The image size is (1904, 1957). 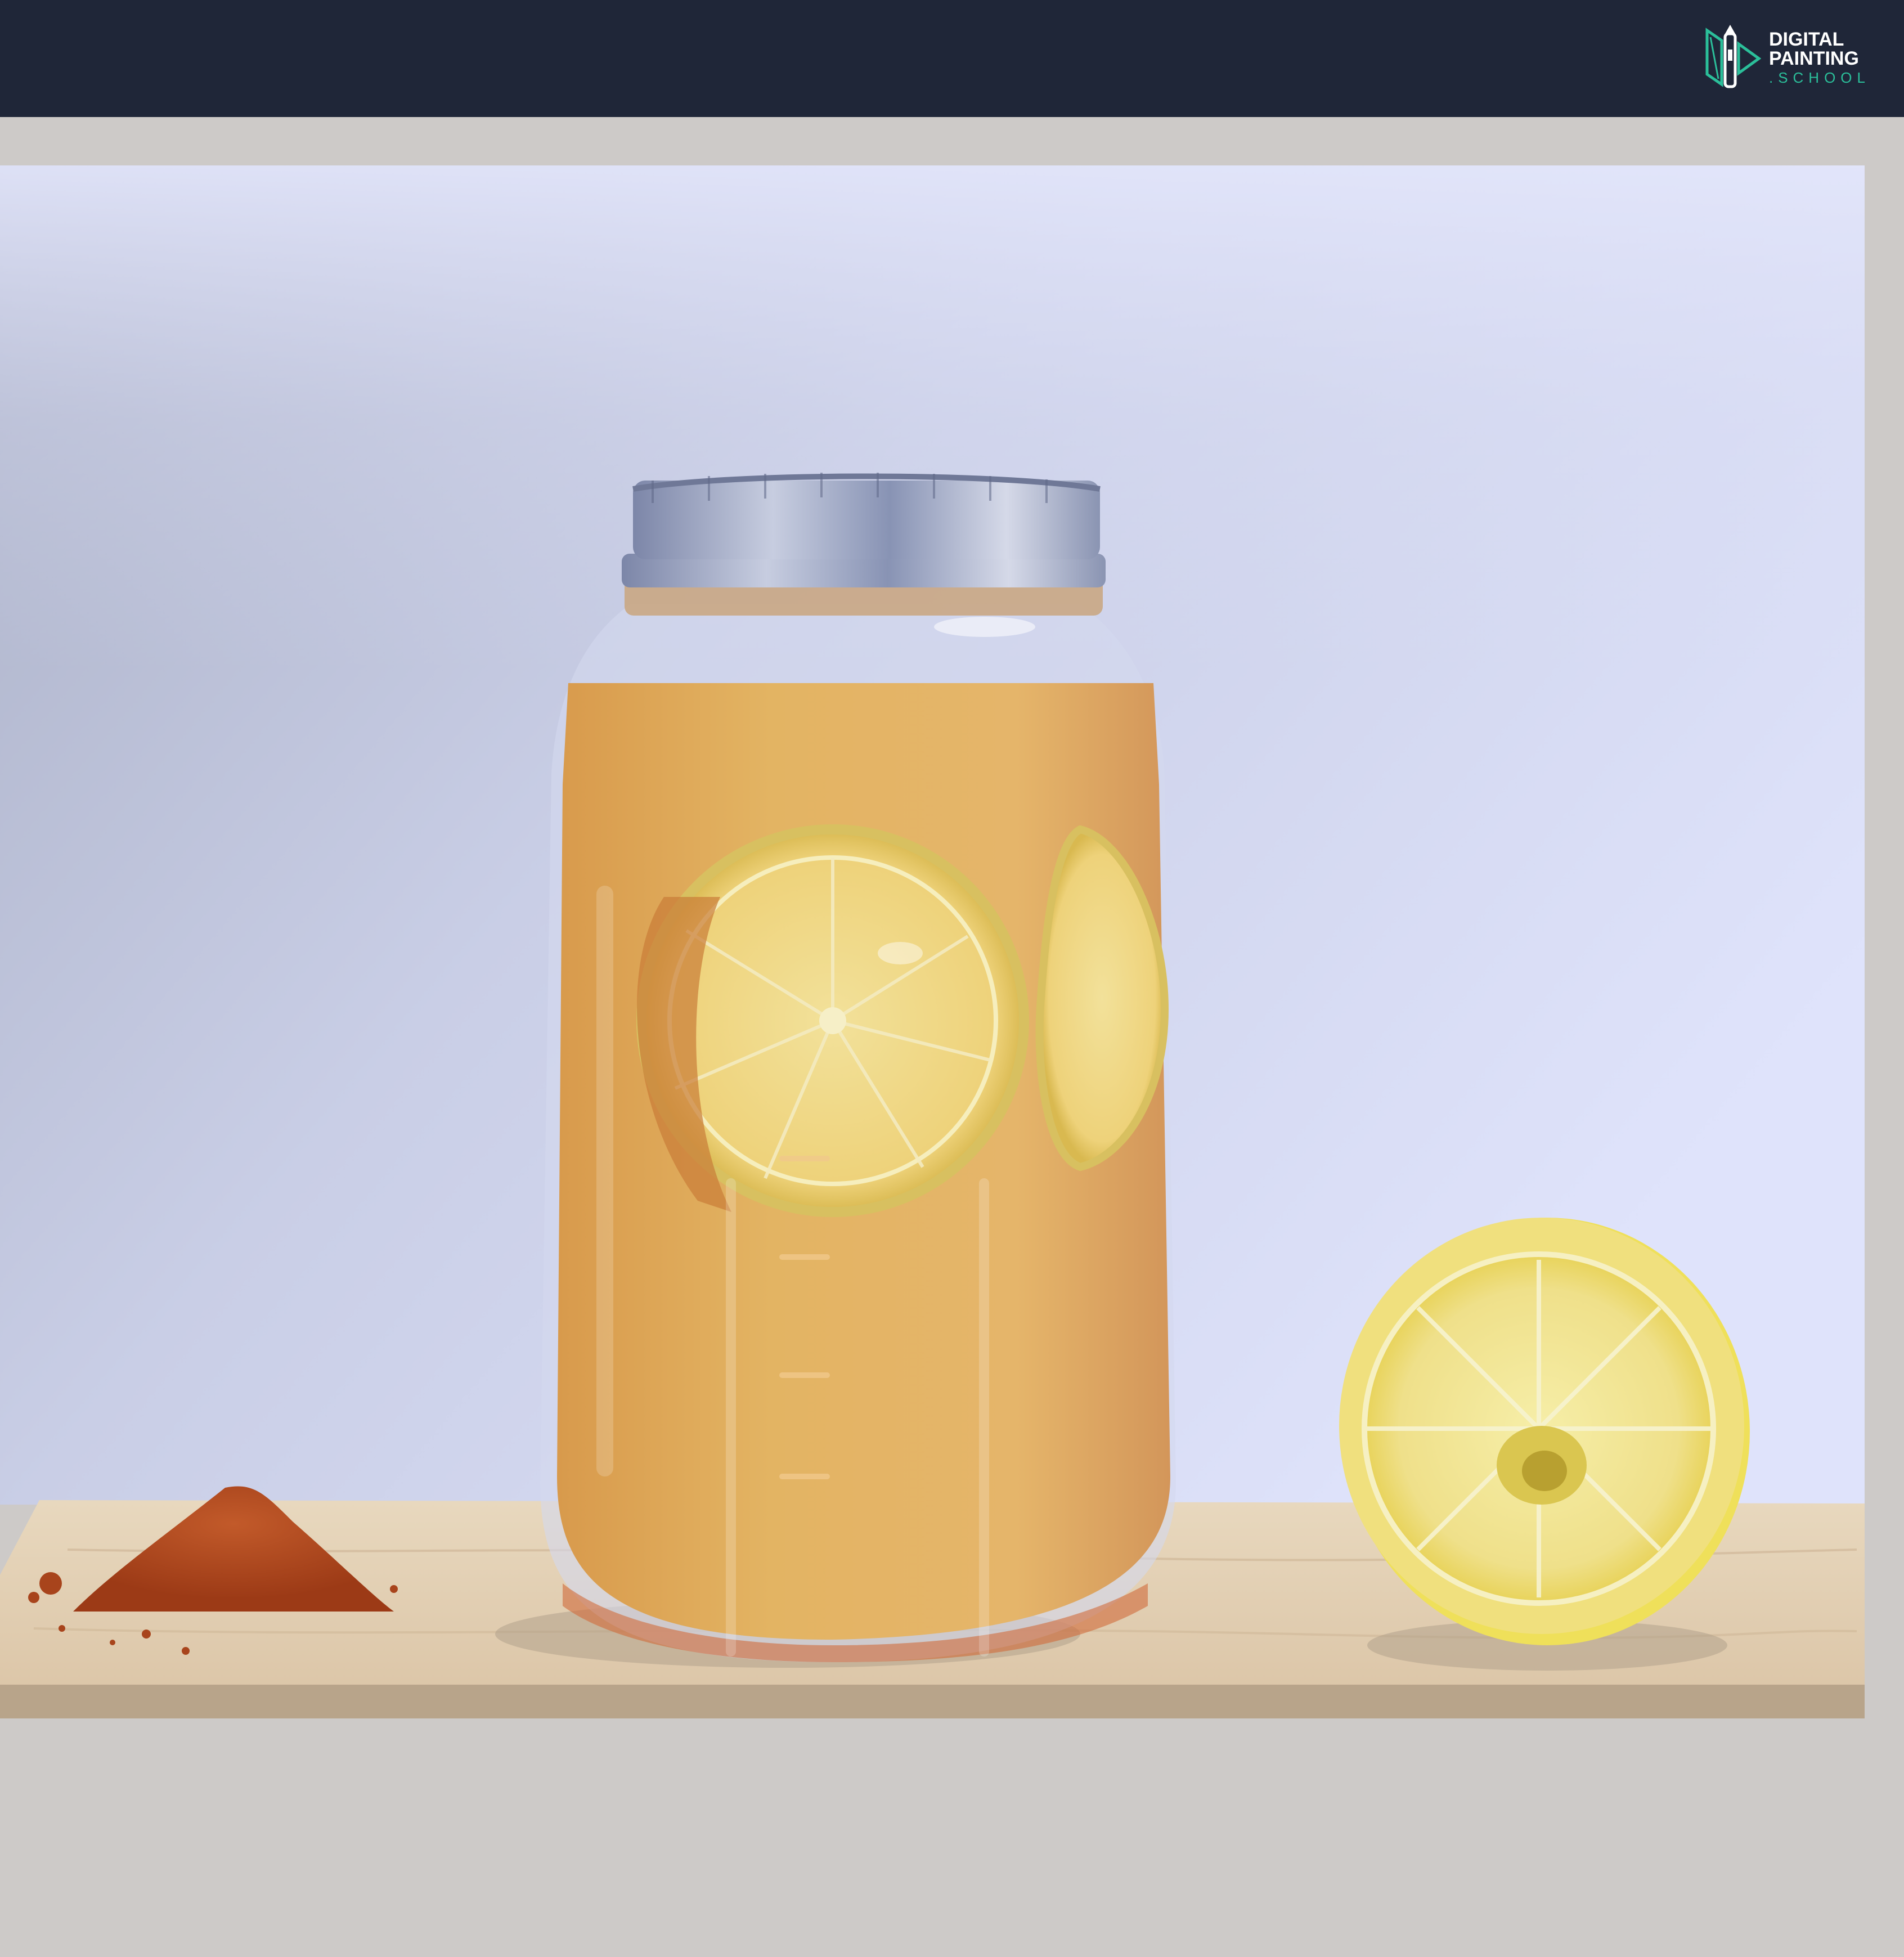 What do you see at coordinates (1733, 56) in the screenshot?
I see `pen-nib-icon` at bounding box center [1733, 56].